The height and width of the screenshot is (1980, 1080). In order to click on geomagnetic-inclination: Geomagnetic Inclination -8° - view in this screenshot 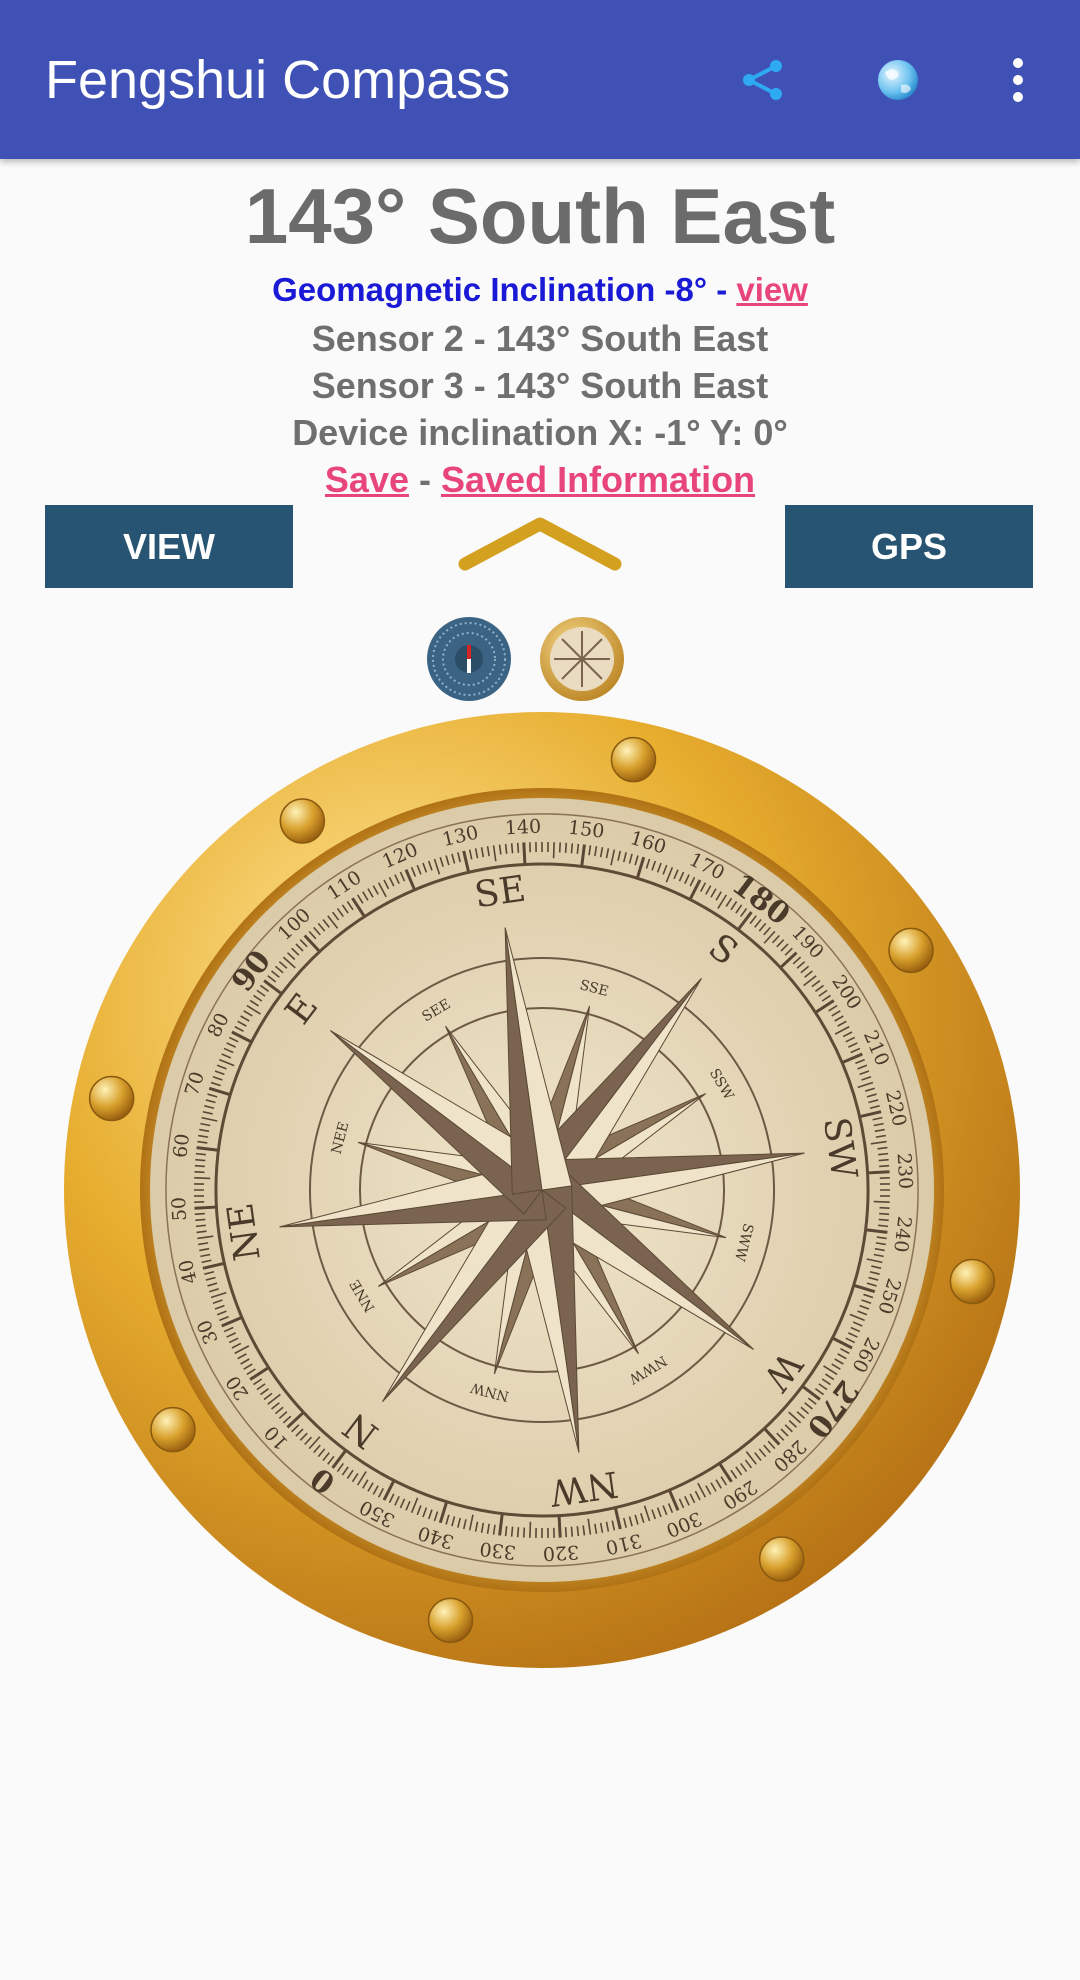, I will do `click(540, 290)`.